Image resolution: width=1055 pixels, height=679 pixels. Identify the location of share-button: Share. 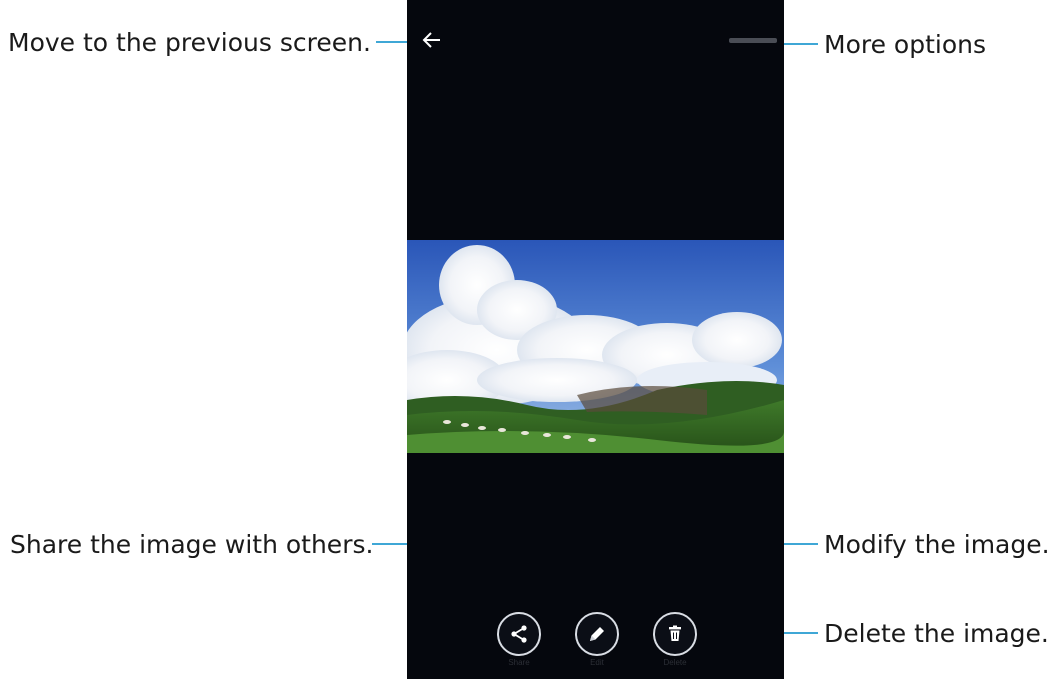
(519, 639).